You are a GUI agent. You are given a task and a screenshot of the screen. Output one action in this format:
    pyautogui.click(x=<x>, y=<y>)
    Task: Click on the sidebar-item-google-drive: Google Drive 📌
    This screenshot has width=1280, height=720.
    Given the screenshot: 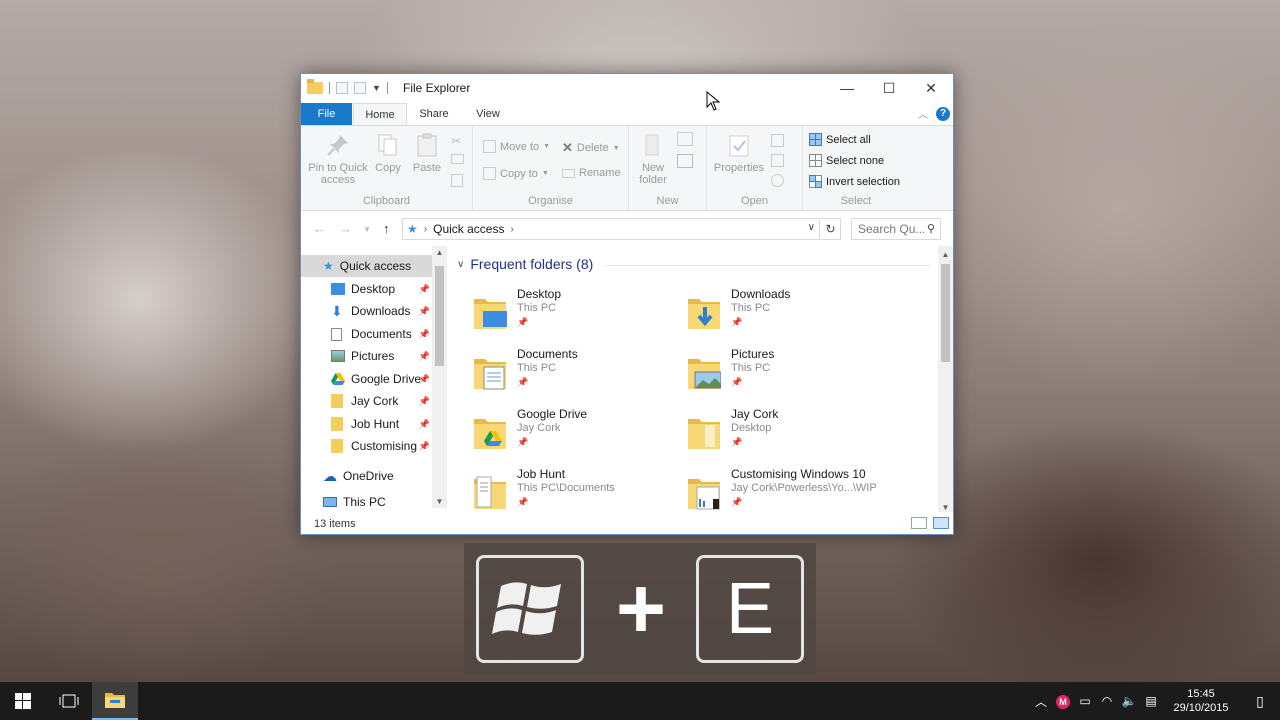 What is the action you would take?
    pyautogui.click(x=366, y=379)
    